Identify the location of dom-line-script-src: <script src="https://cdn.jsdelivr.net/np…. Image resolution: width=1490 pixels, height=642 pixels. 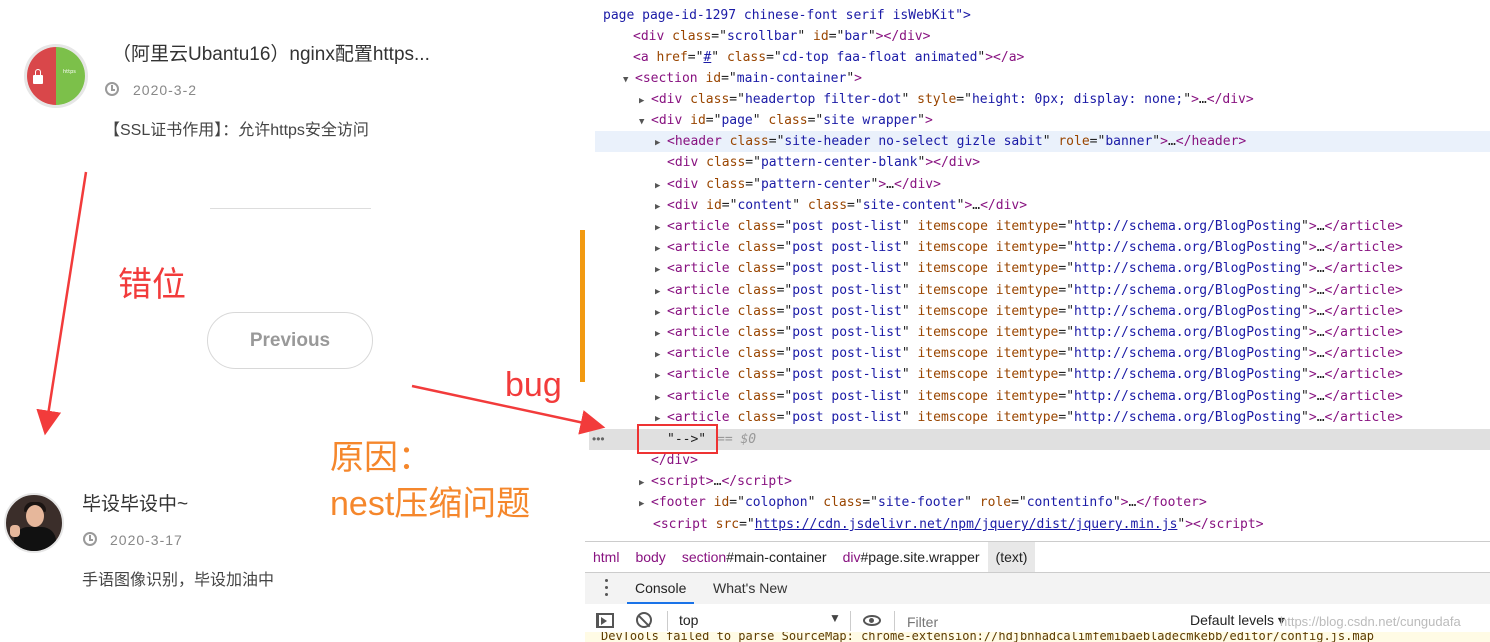
(1071, 524).